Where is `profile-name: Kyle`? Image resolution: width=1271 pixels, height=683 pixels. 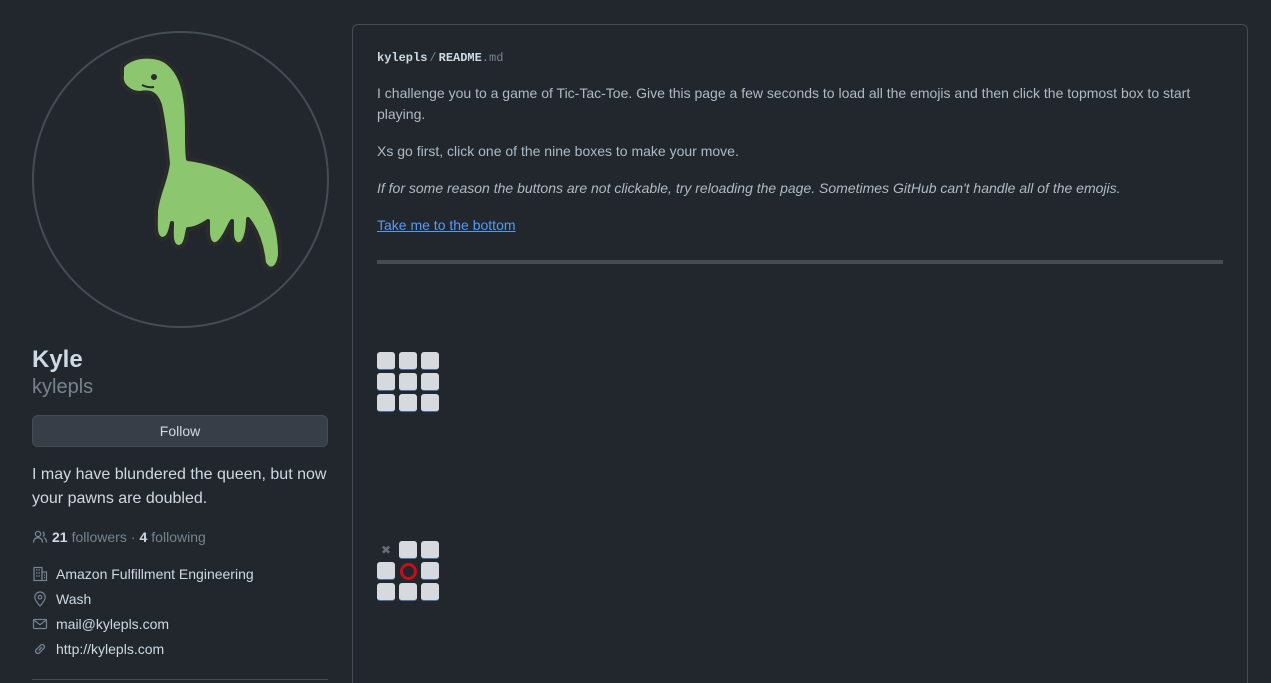
profile-name: Kyle is located at coordinates (57, 359).